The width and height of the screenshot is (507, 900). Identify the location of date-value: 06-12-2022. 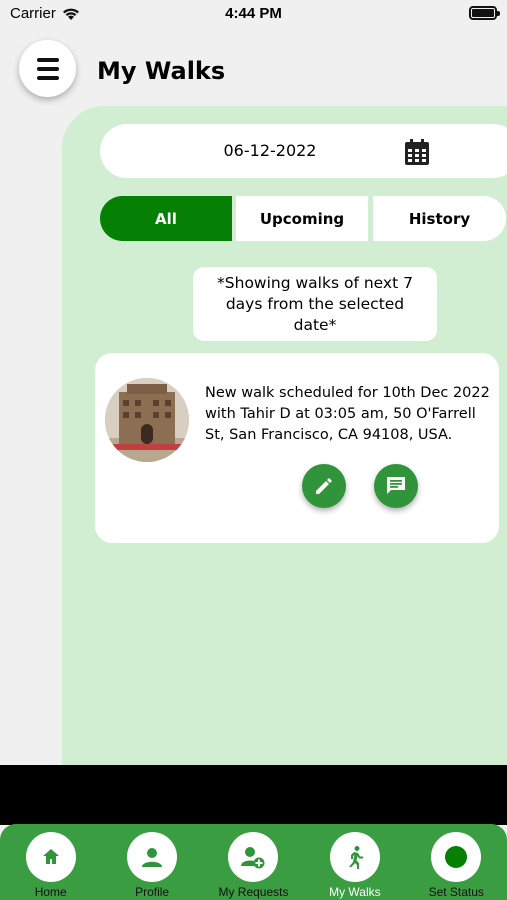
(270, 150).